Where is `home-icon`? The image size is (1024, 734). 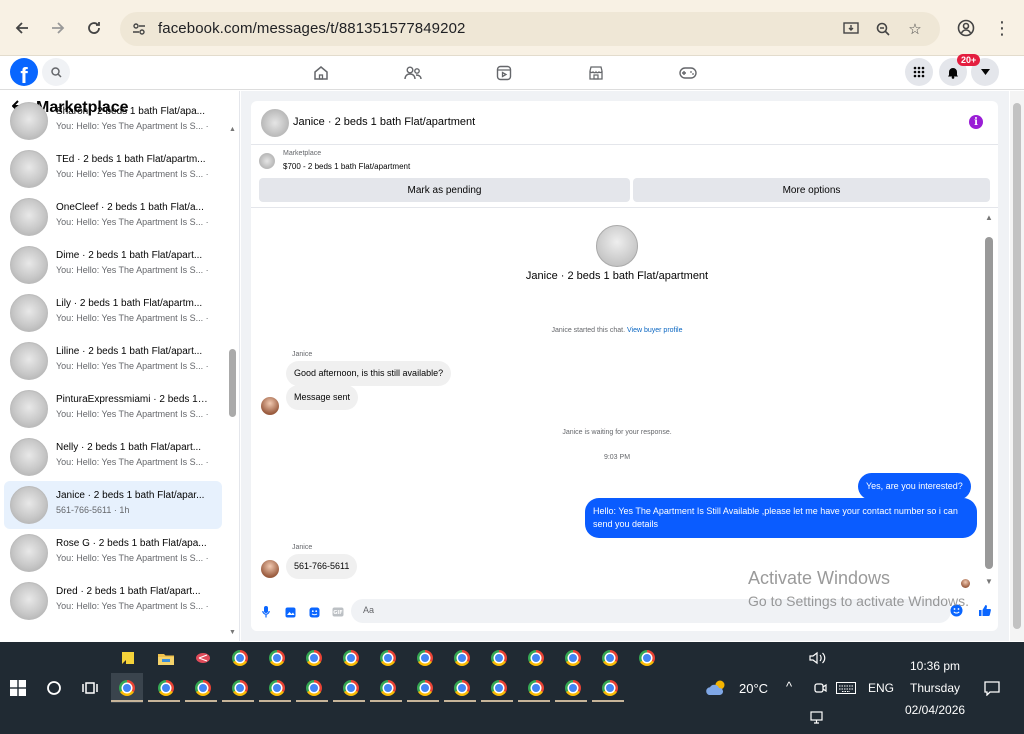 home-icon is located at coordinates (321, 73).